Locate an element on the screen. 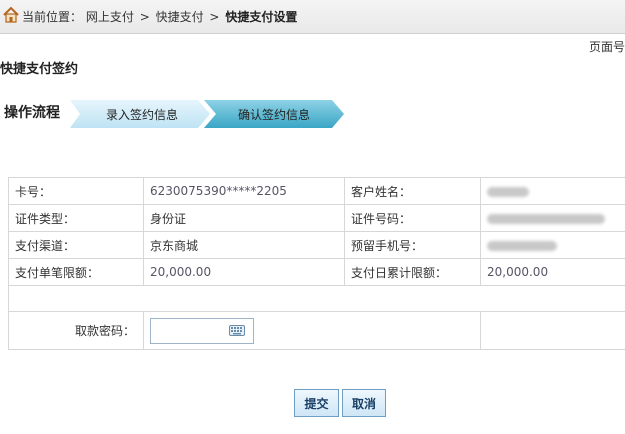 Image resolution: width=625 pixels, height=434 pixels. daily-limit-value: 20,000.00 is located at coordinates (552, 272).